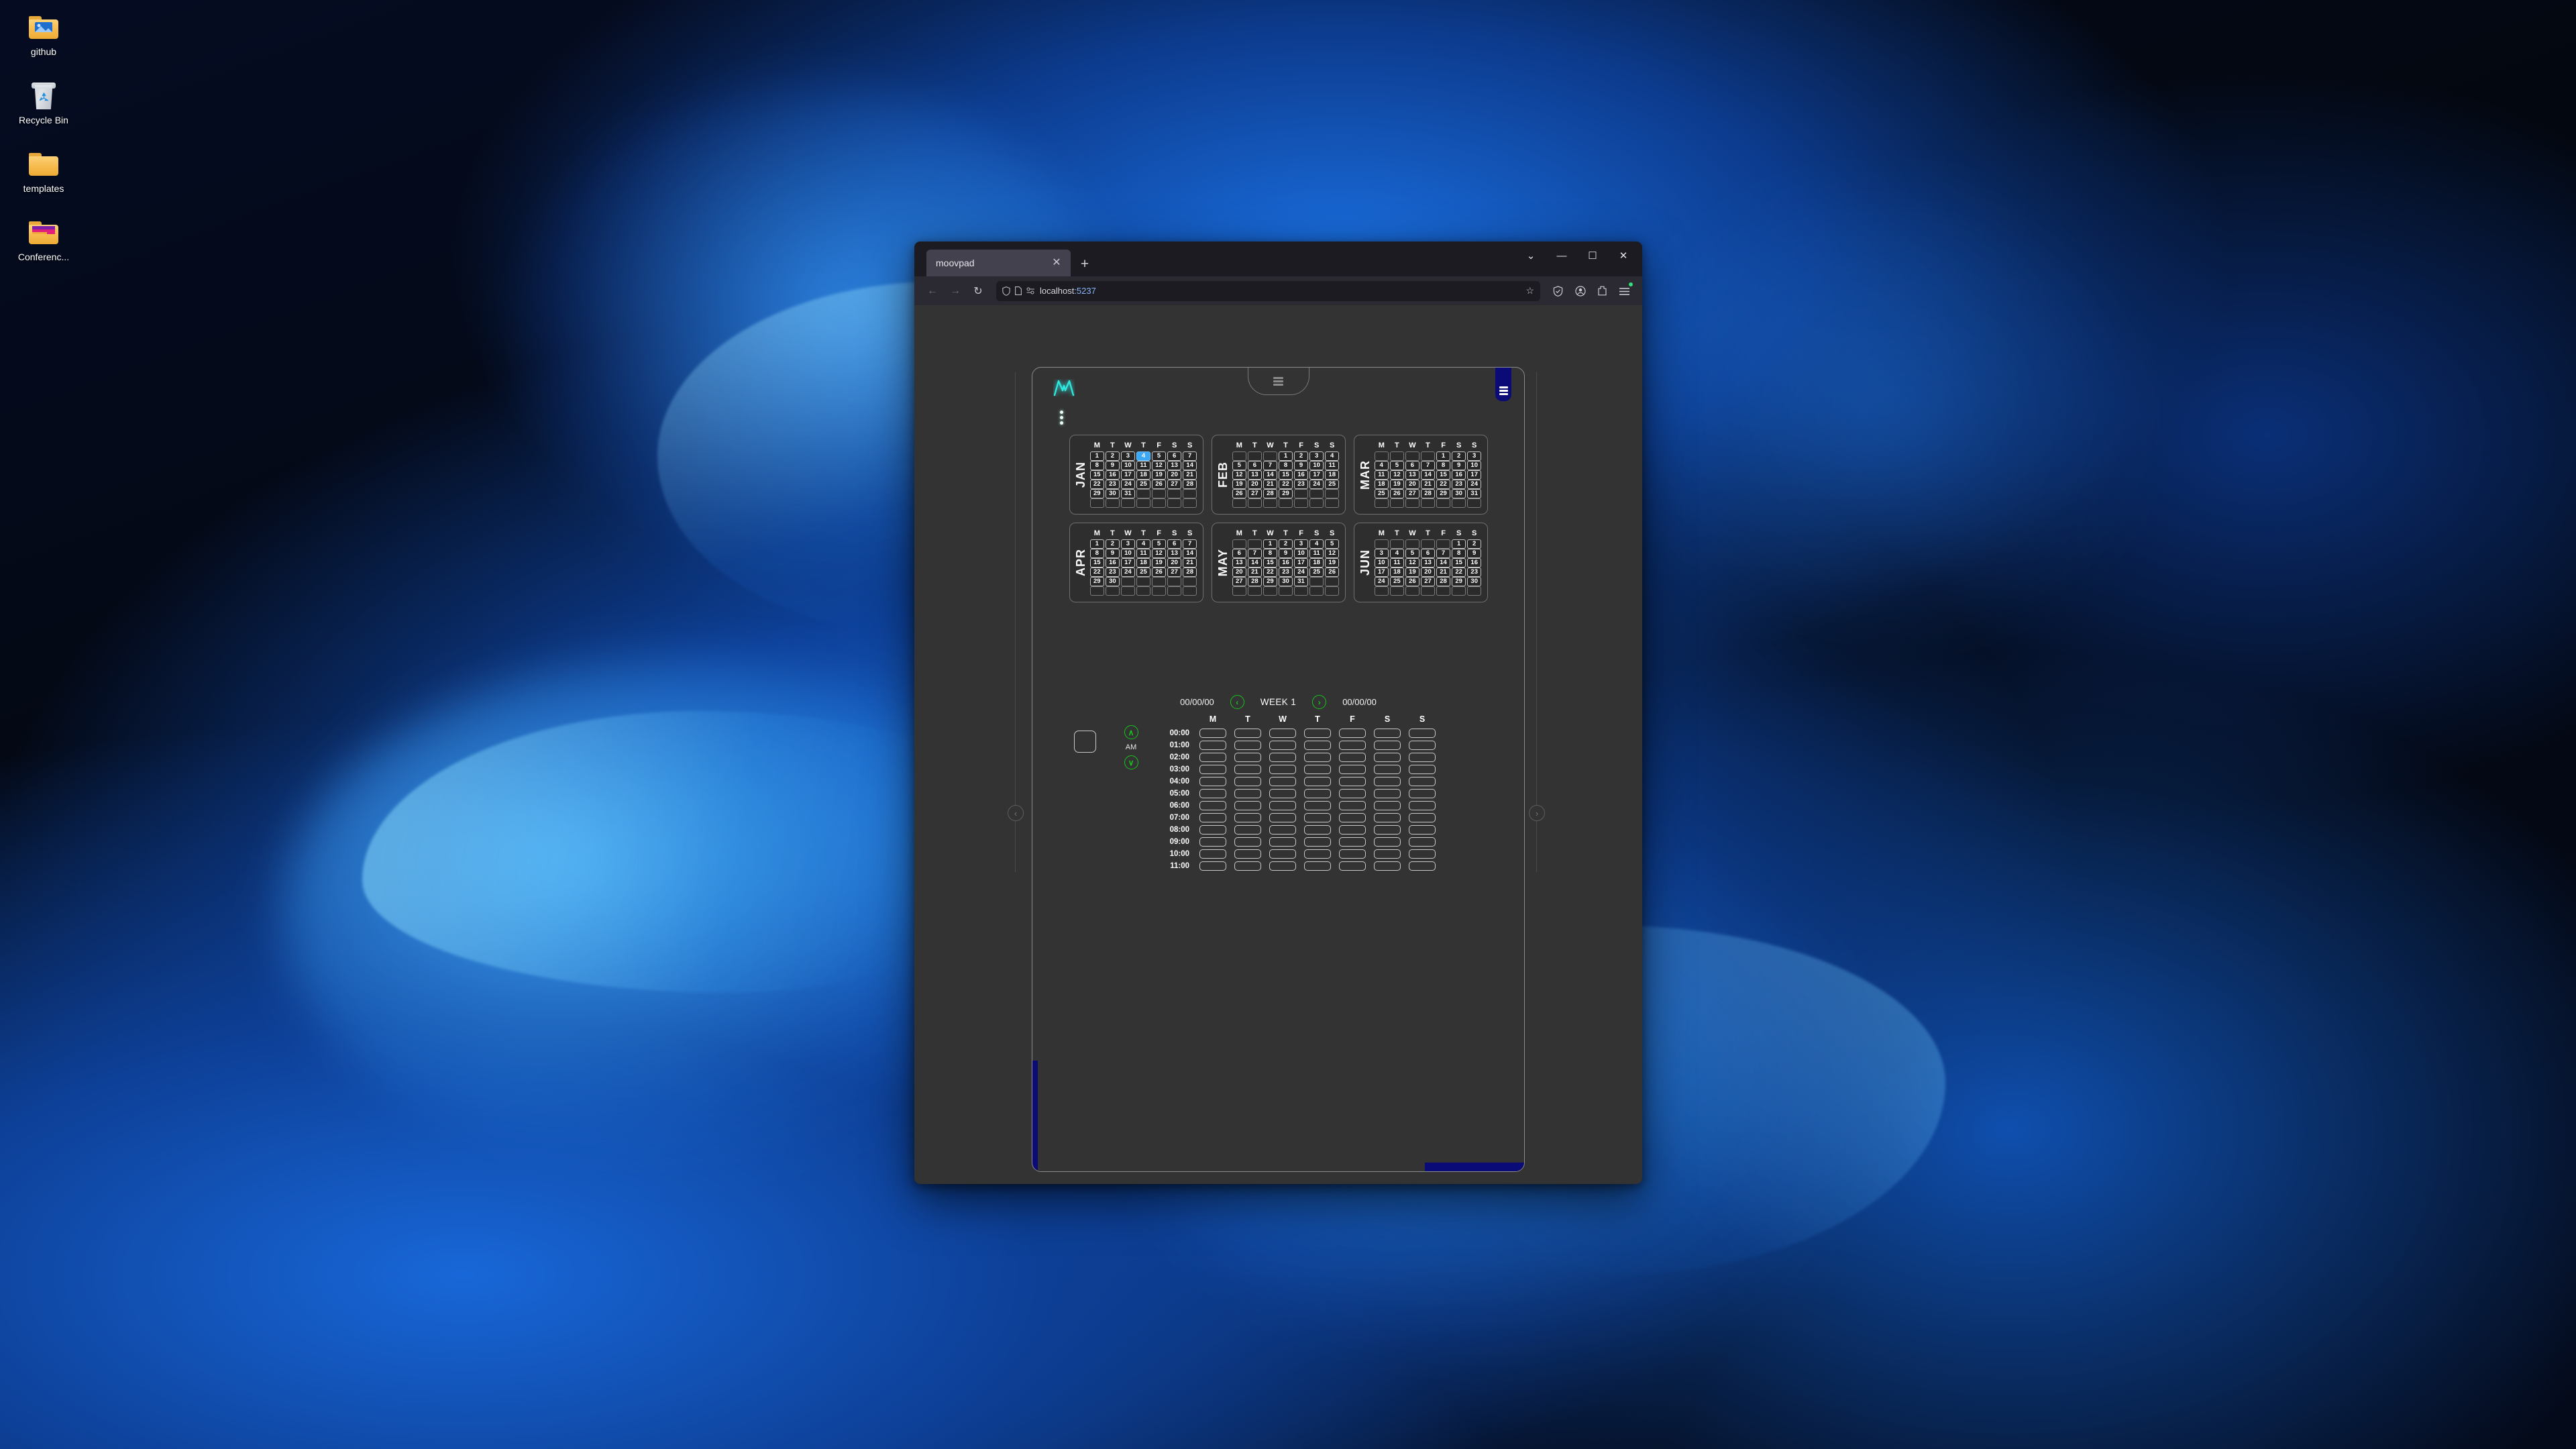 The image size is (2576, 1449). Describe the element at coordinates (1128, 553) in the screenshot. I see `day-cell: 10` at that location.